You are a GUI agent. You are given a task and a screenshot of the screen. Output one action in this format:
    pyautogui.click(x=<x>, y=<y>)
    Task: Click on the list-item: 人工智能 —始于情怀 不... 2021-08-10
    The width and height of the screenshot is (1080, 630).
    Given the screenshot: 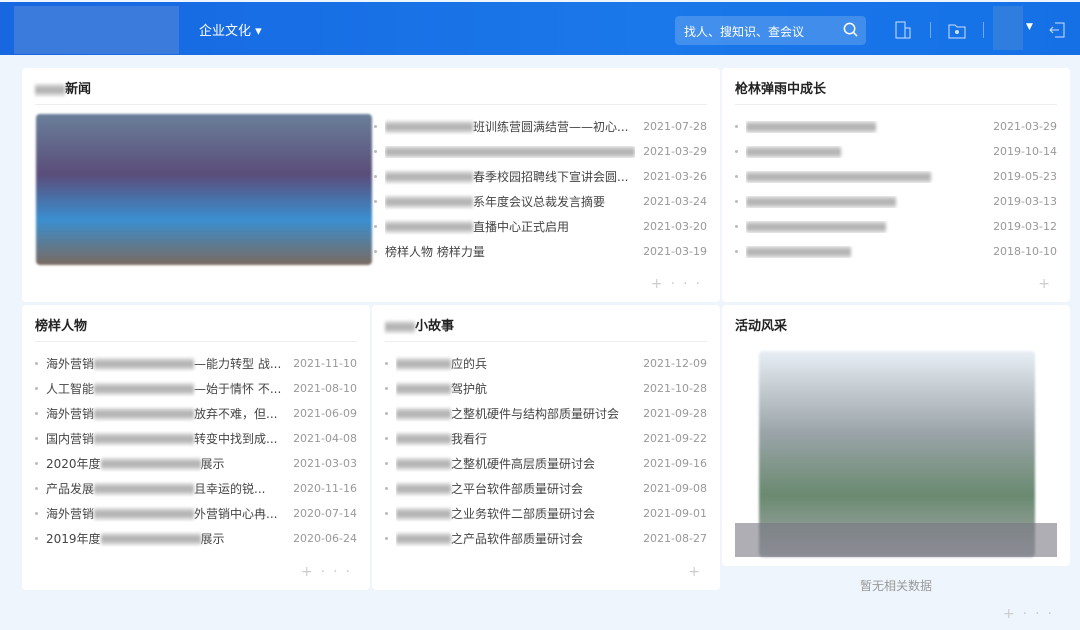 What is the action you would take?
    pyautogui.click(x=196, y=388)
    